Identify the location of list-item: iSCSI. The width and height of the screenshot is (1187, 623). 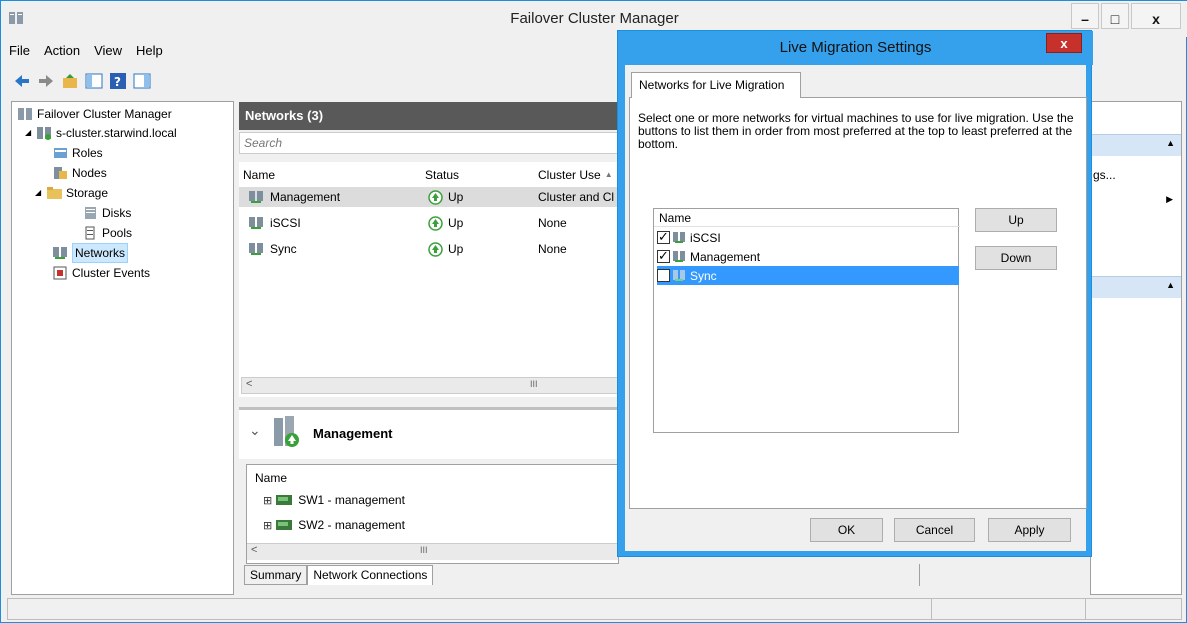
(808, 237).